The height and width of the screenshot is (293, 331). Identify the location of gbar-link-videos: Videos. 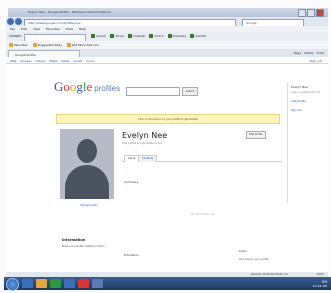
(41, 61).